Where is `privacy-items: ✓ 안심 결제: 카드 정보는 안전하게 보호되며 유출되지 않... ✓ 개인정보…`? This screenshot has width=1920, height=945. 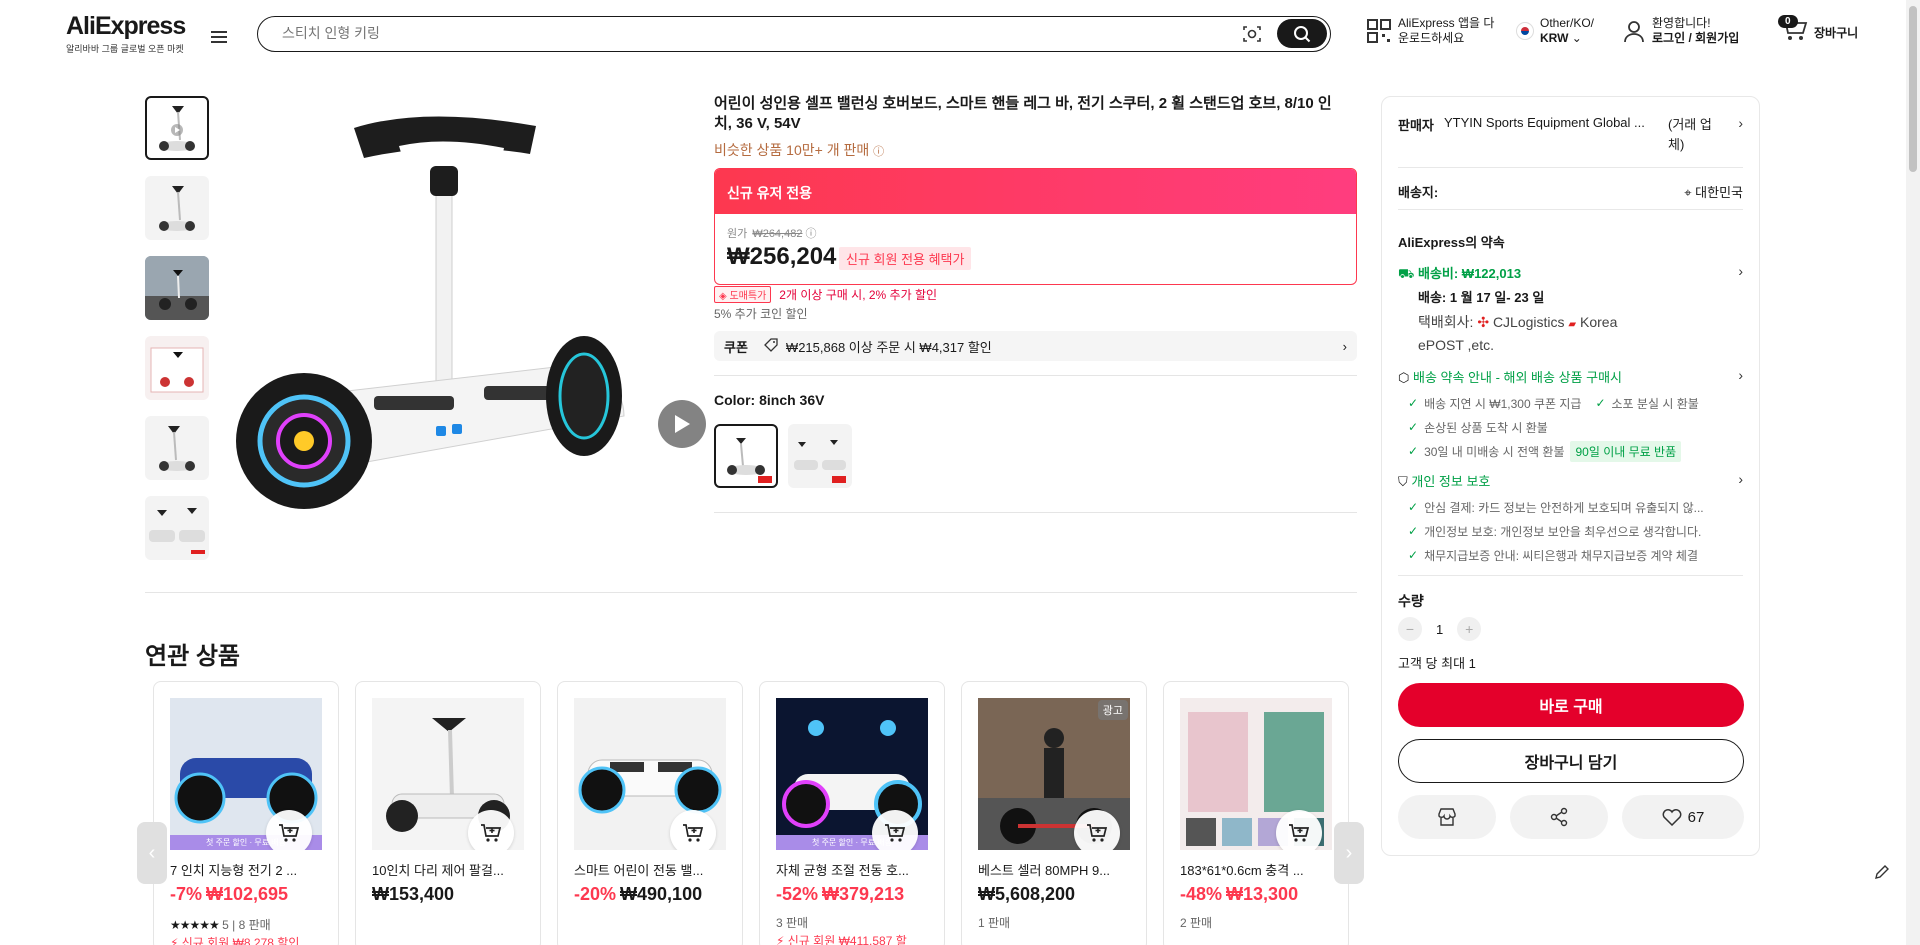 privacy-items: ✓ 안심 결제: 카드 정보는 안전하게 보호되며 유출되지 않... ✓ 개인정보… is located at coordinates (1575, 531).